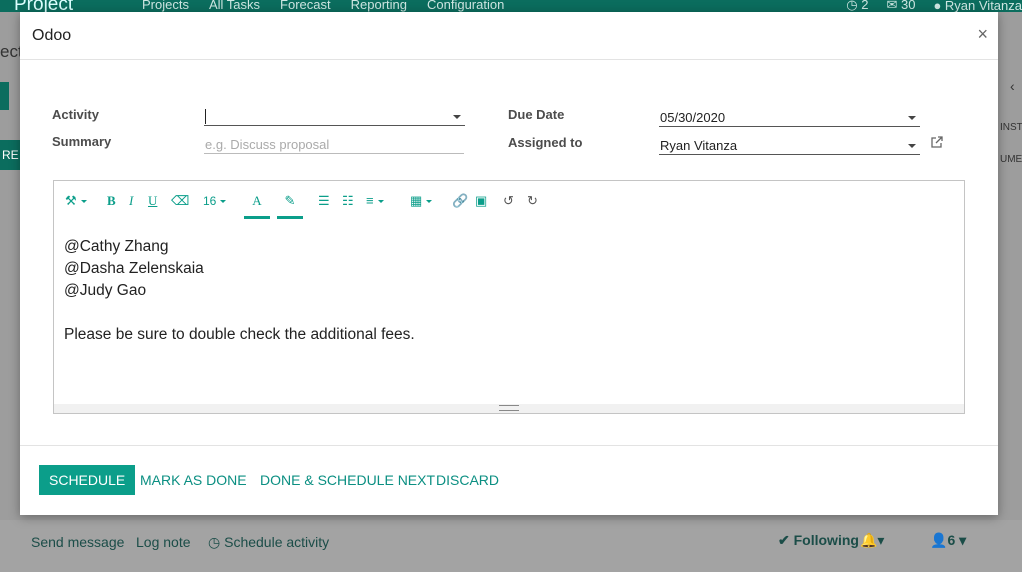  Describe the element at coordinates (82, 141) in the screenshot. I see `summary-label: Summary` at that location.